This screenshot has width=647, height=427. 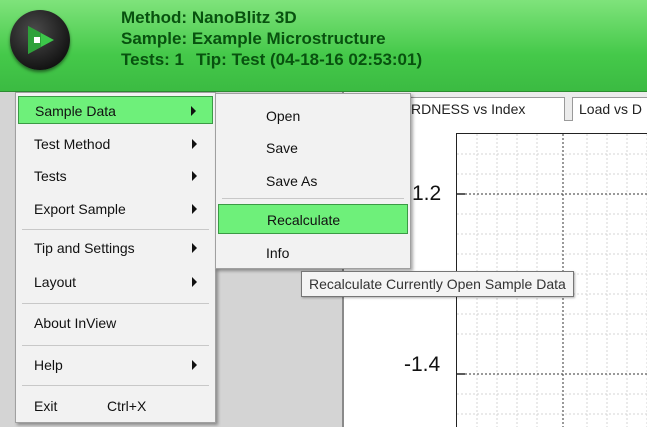 I want to click on menu-item-label: About InView, so click(x=75, y=323).